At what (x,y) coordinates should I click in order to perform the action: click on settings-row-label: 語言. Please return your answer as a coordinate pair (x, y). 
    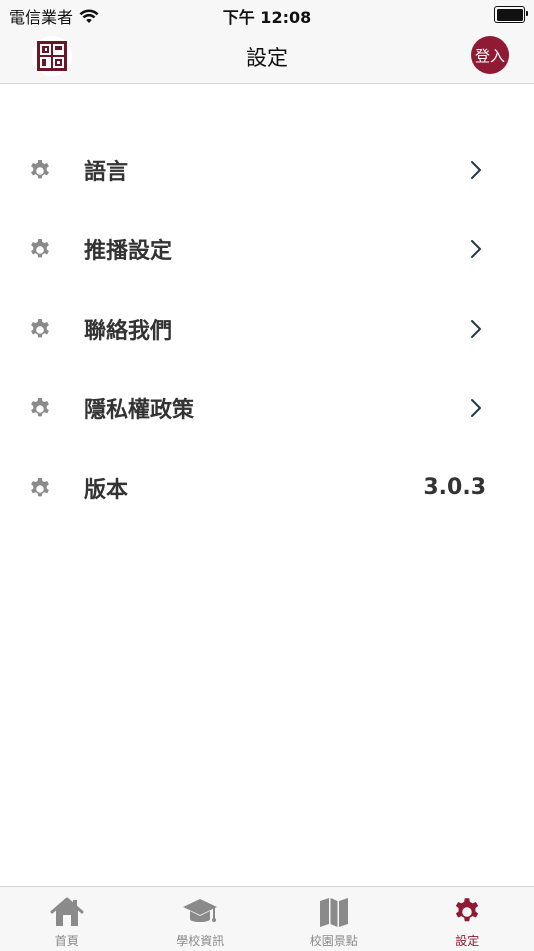
    Looking at the image, I should click on (106, 170).